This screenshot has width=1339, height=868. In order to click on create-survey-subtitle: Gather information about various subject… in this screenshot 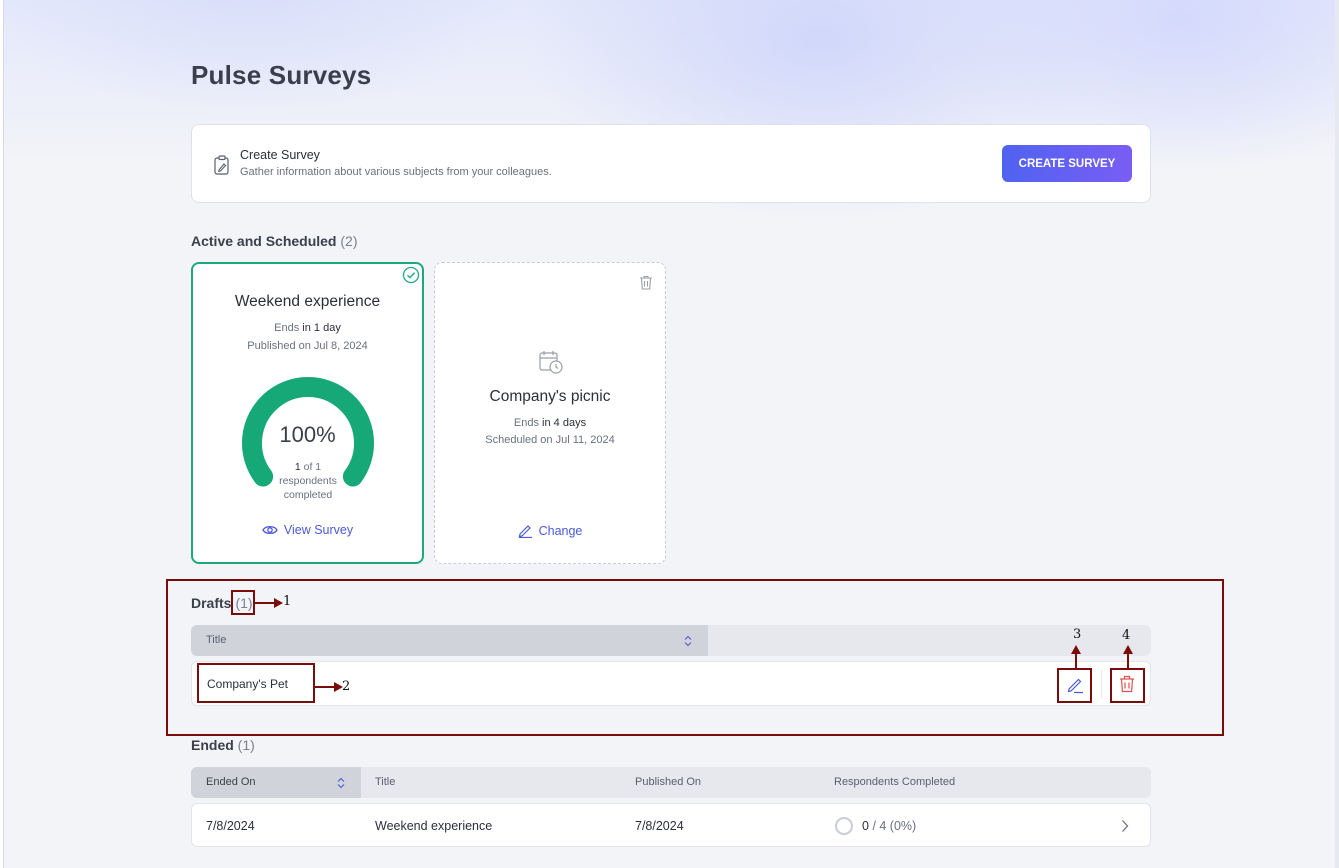, I will do `click(396, 172)`.